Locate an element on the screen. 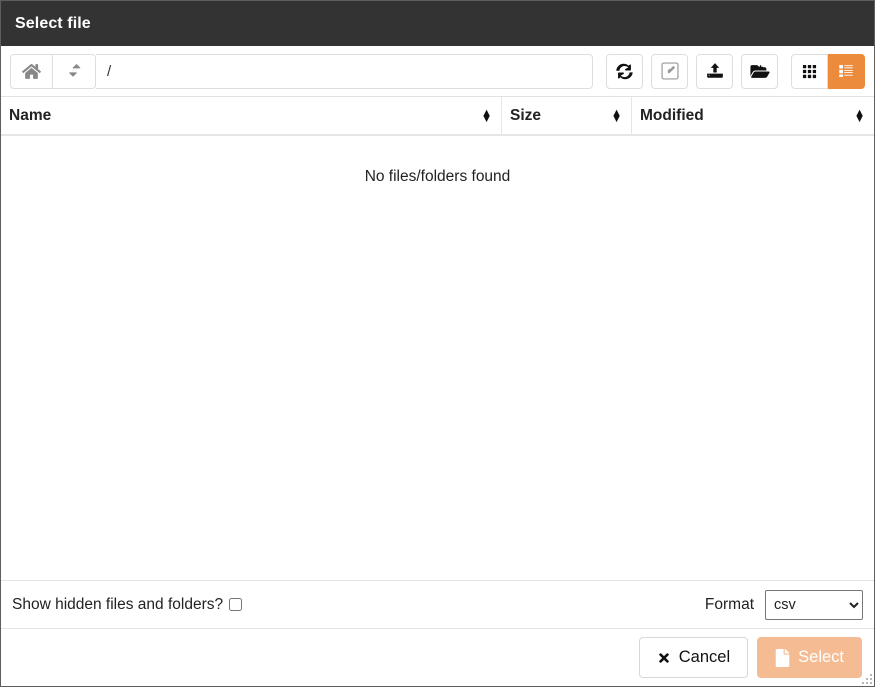  refresh-icon is located at coordinates (624, 71).